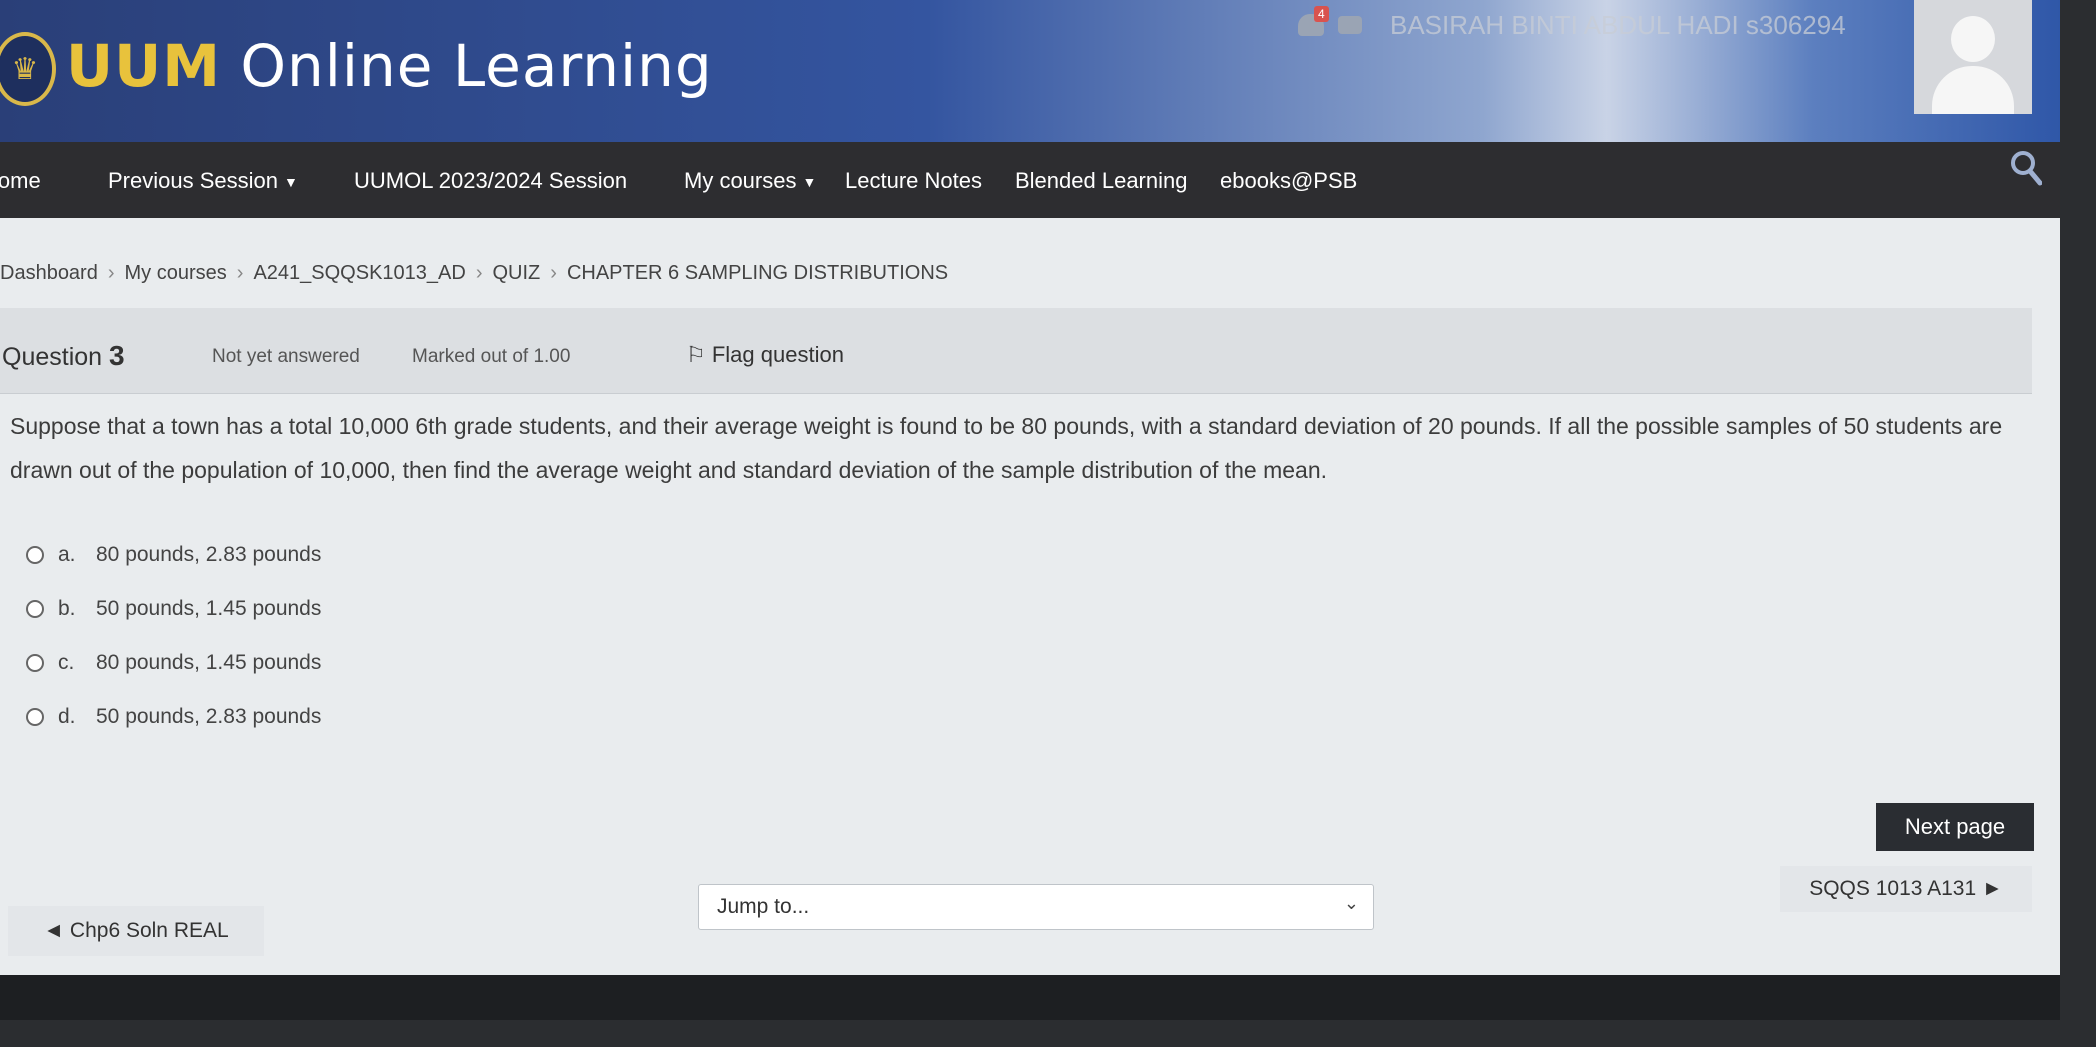 The width and height of the screenshot is (2096, 1047). What do you see at coordinates (52, 357) in the screenshot?
I see `question-label: Question` at bounding box center [52, 357].